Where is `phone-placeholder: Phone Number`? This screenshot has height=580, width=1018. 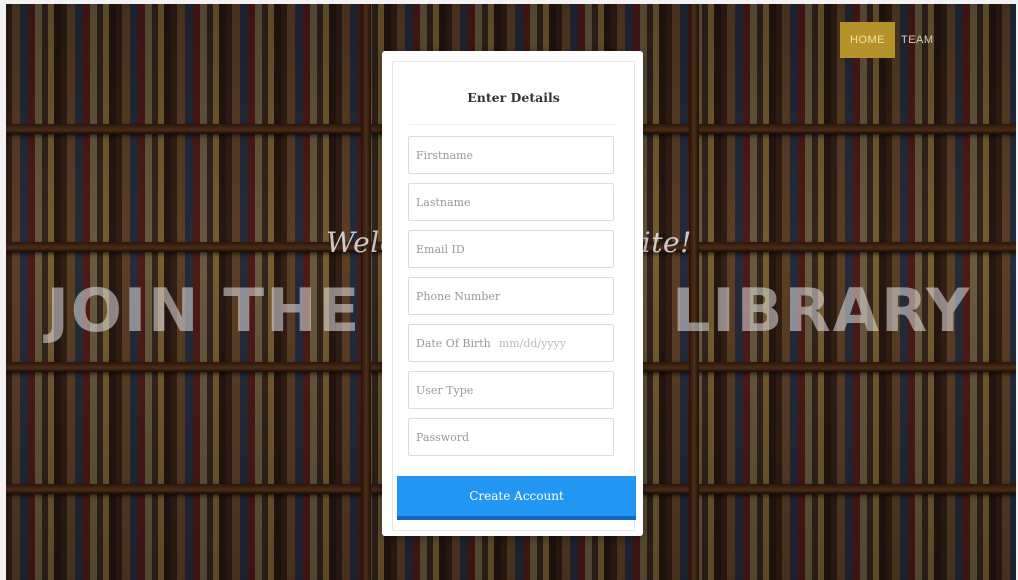
phone-placeholder: Phone Number is located at coordinates (458, 296).